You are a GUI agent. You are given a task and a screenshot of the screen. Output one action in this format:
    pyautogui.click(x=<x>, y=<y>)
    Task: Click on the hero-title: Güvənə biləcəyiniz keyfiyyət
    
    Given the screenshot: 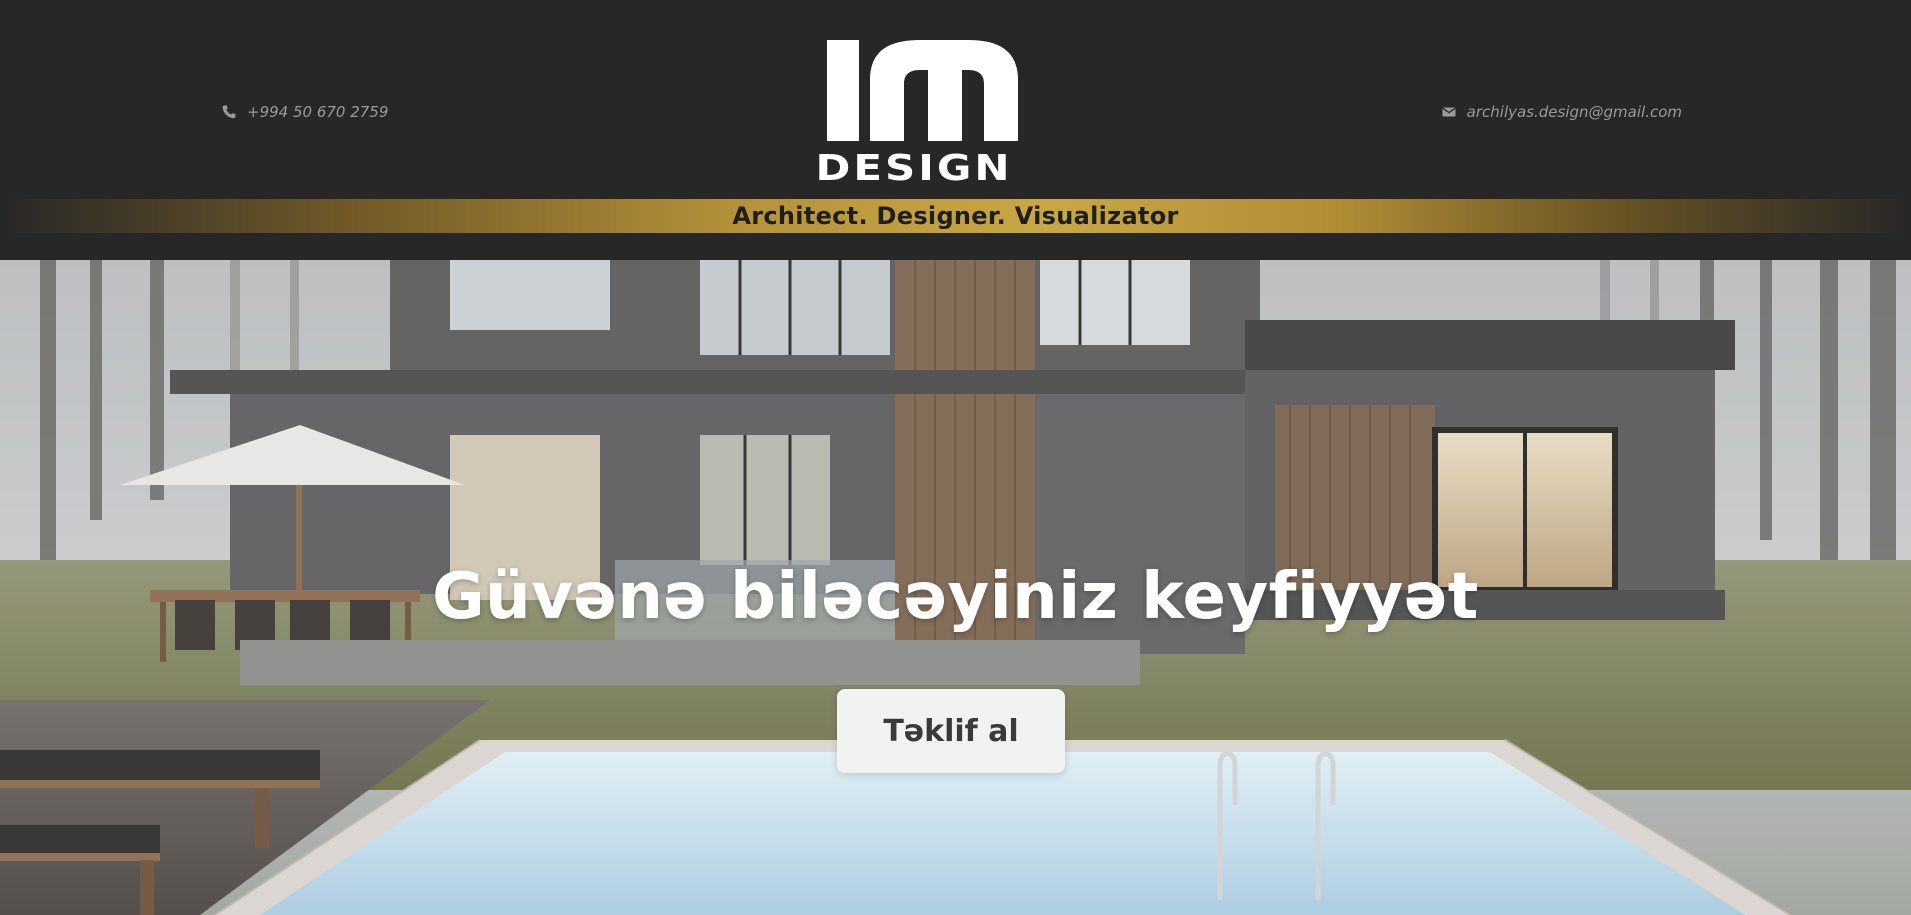 What is the action you would take?
    pyautogui.click(x=955, y=597)
    